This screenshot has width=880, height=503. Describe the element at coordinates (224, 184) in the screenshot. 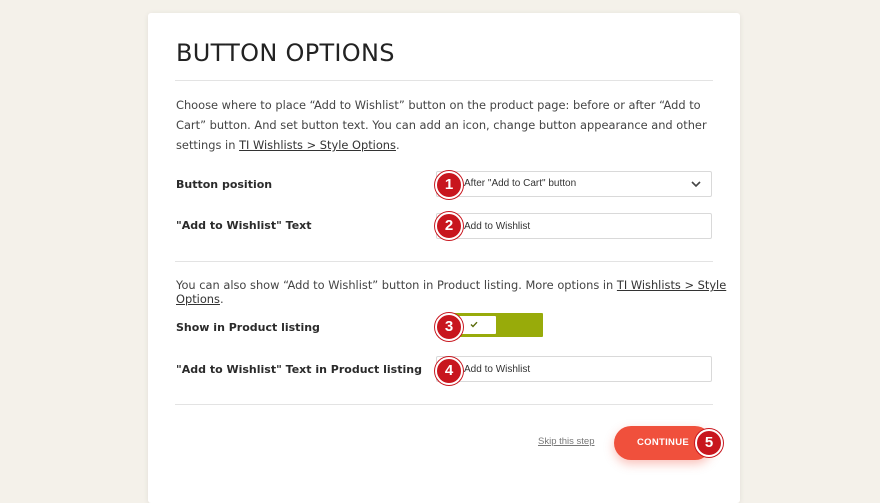

I see `button-position-label: Button position` at that location.